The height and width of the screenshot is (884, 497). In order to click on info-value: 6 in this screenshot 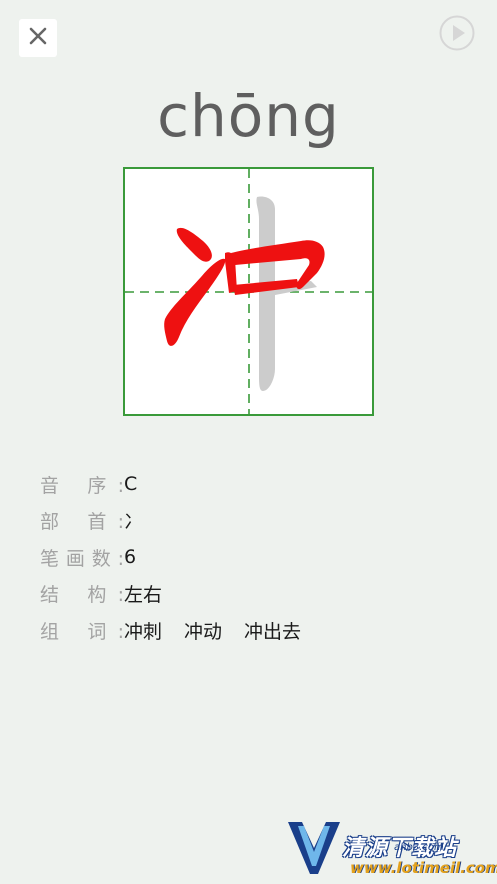, I will do `click(130, 557)`.